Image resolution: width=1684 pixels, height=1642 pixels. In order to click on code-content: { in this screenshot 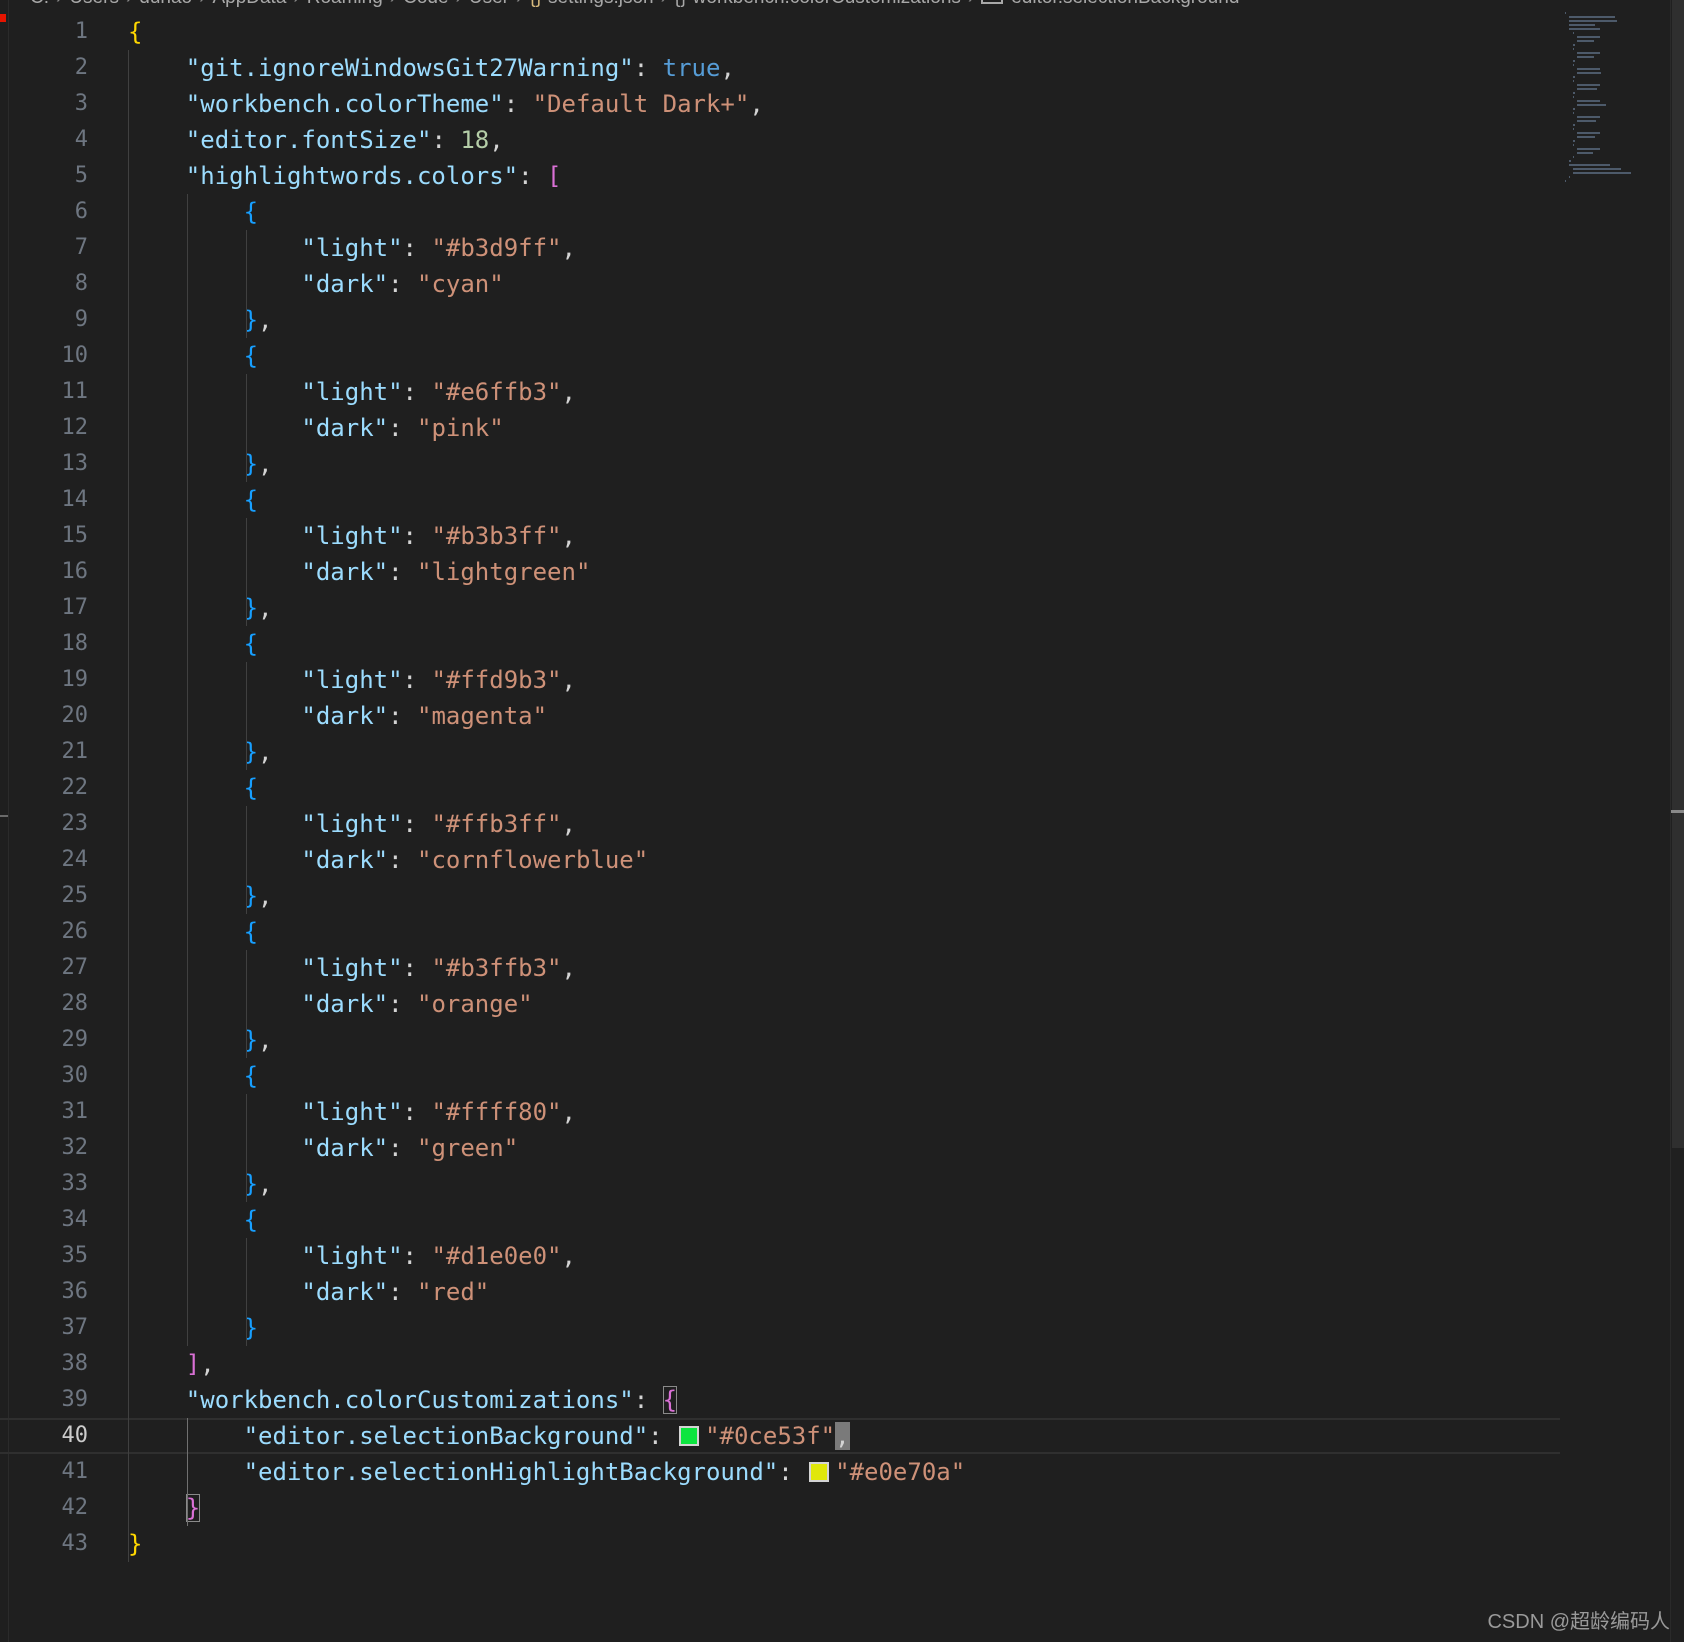, I will do `click(135, 32)`.